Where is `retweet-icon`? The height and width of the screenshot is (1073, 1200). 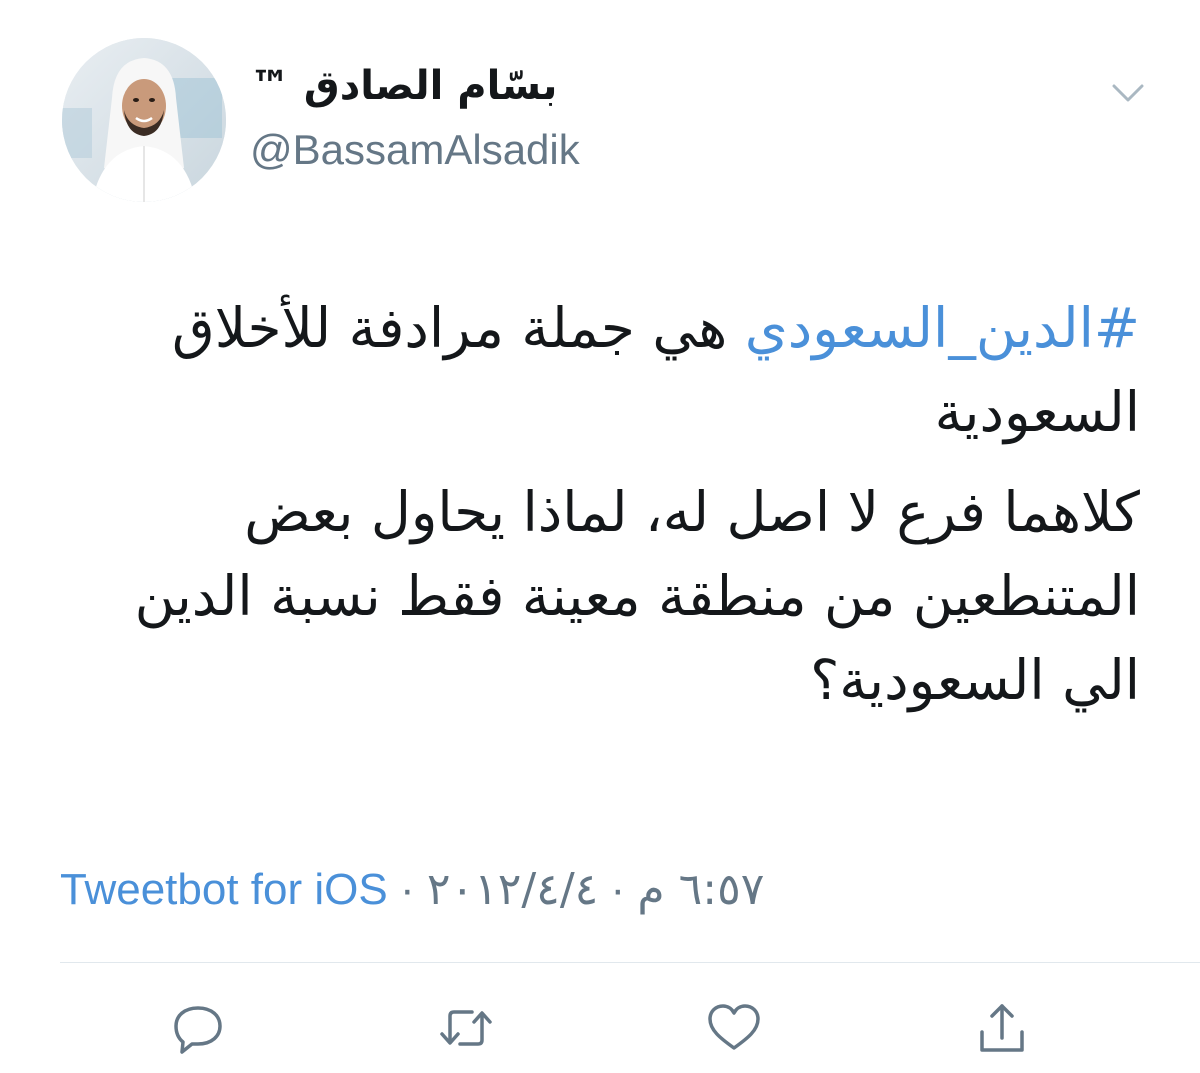
retweet-icon is located at coordinates (466, 1028).